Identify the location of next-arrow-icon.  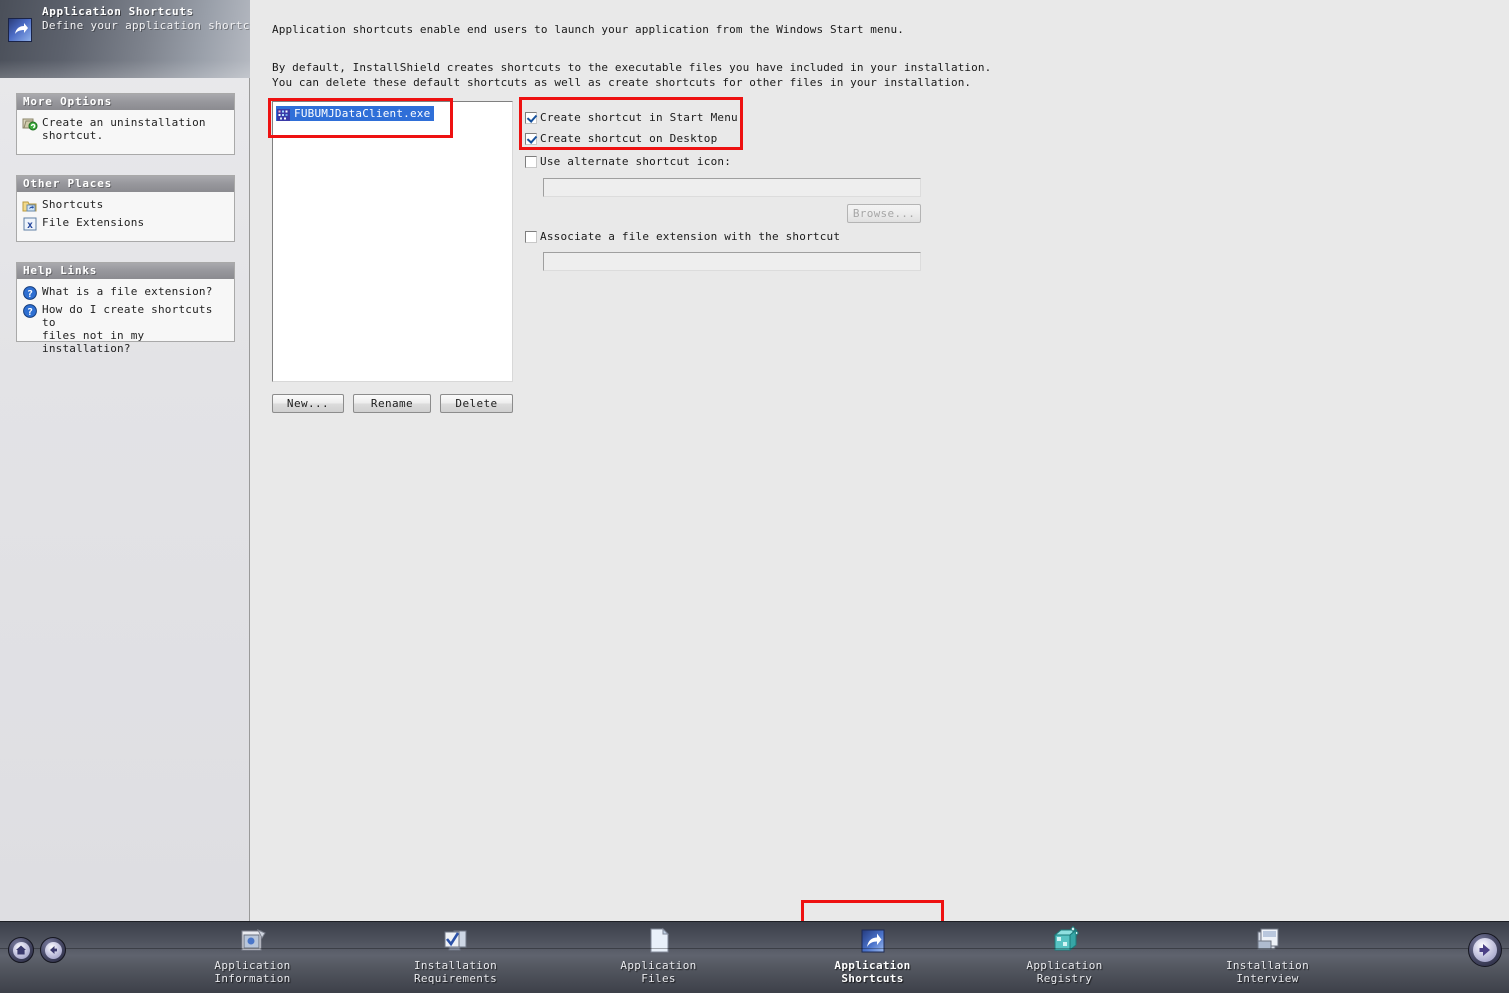
(1485, 950).